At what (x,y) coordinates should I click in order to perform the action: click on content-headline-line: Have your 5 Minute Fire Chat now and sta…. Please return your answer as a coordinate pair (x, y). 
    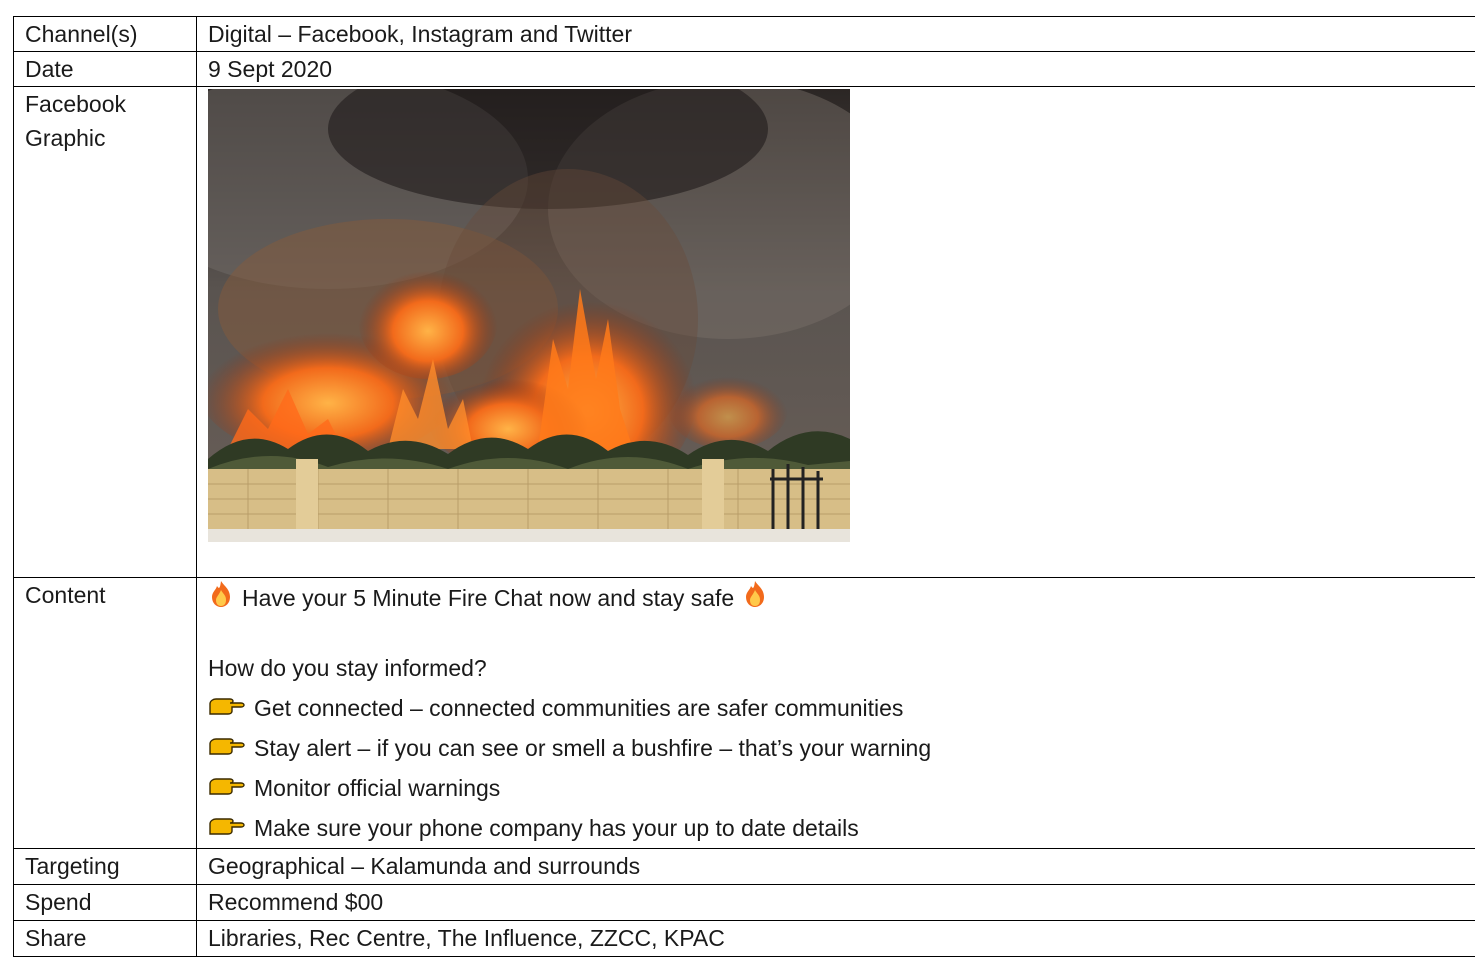
    Looking at the image, I should click on (841, 598).